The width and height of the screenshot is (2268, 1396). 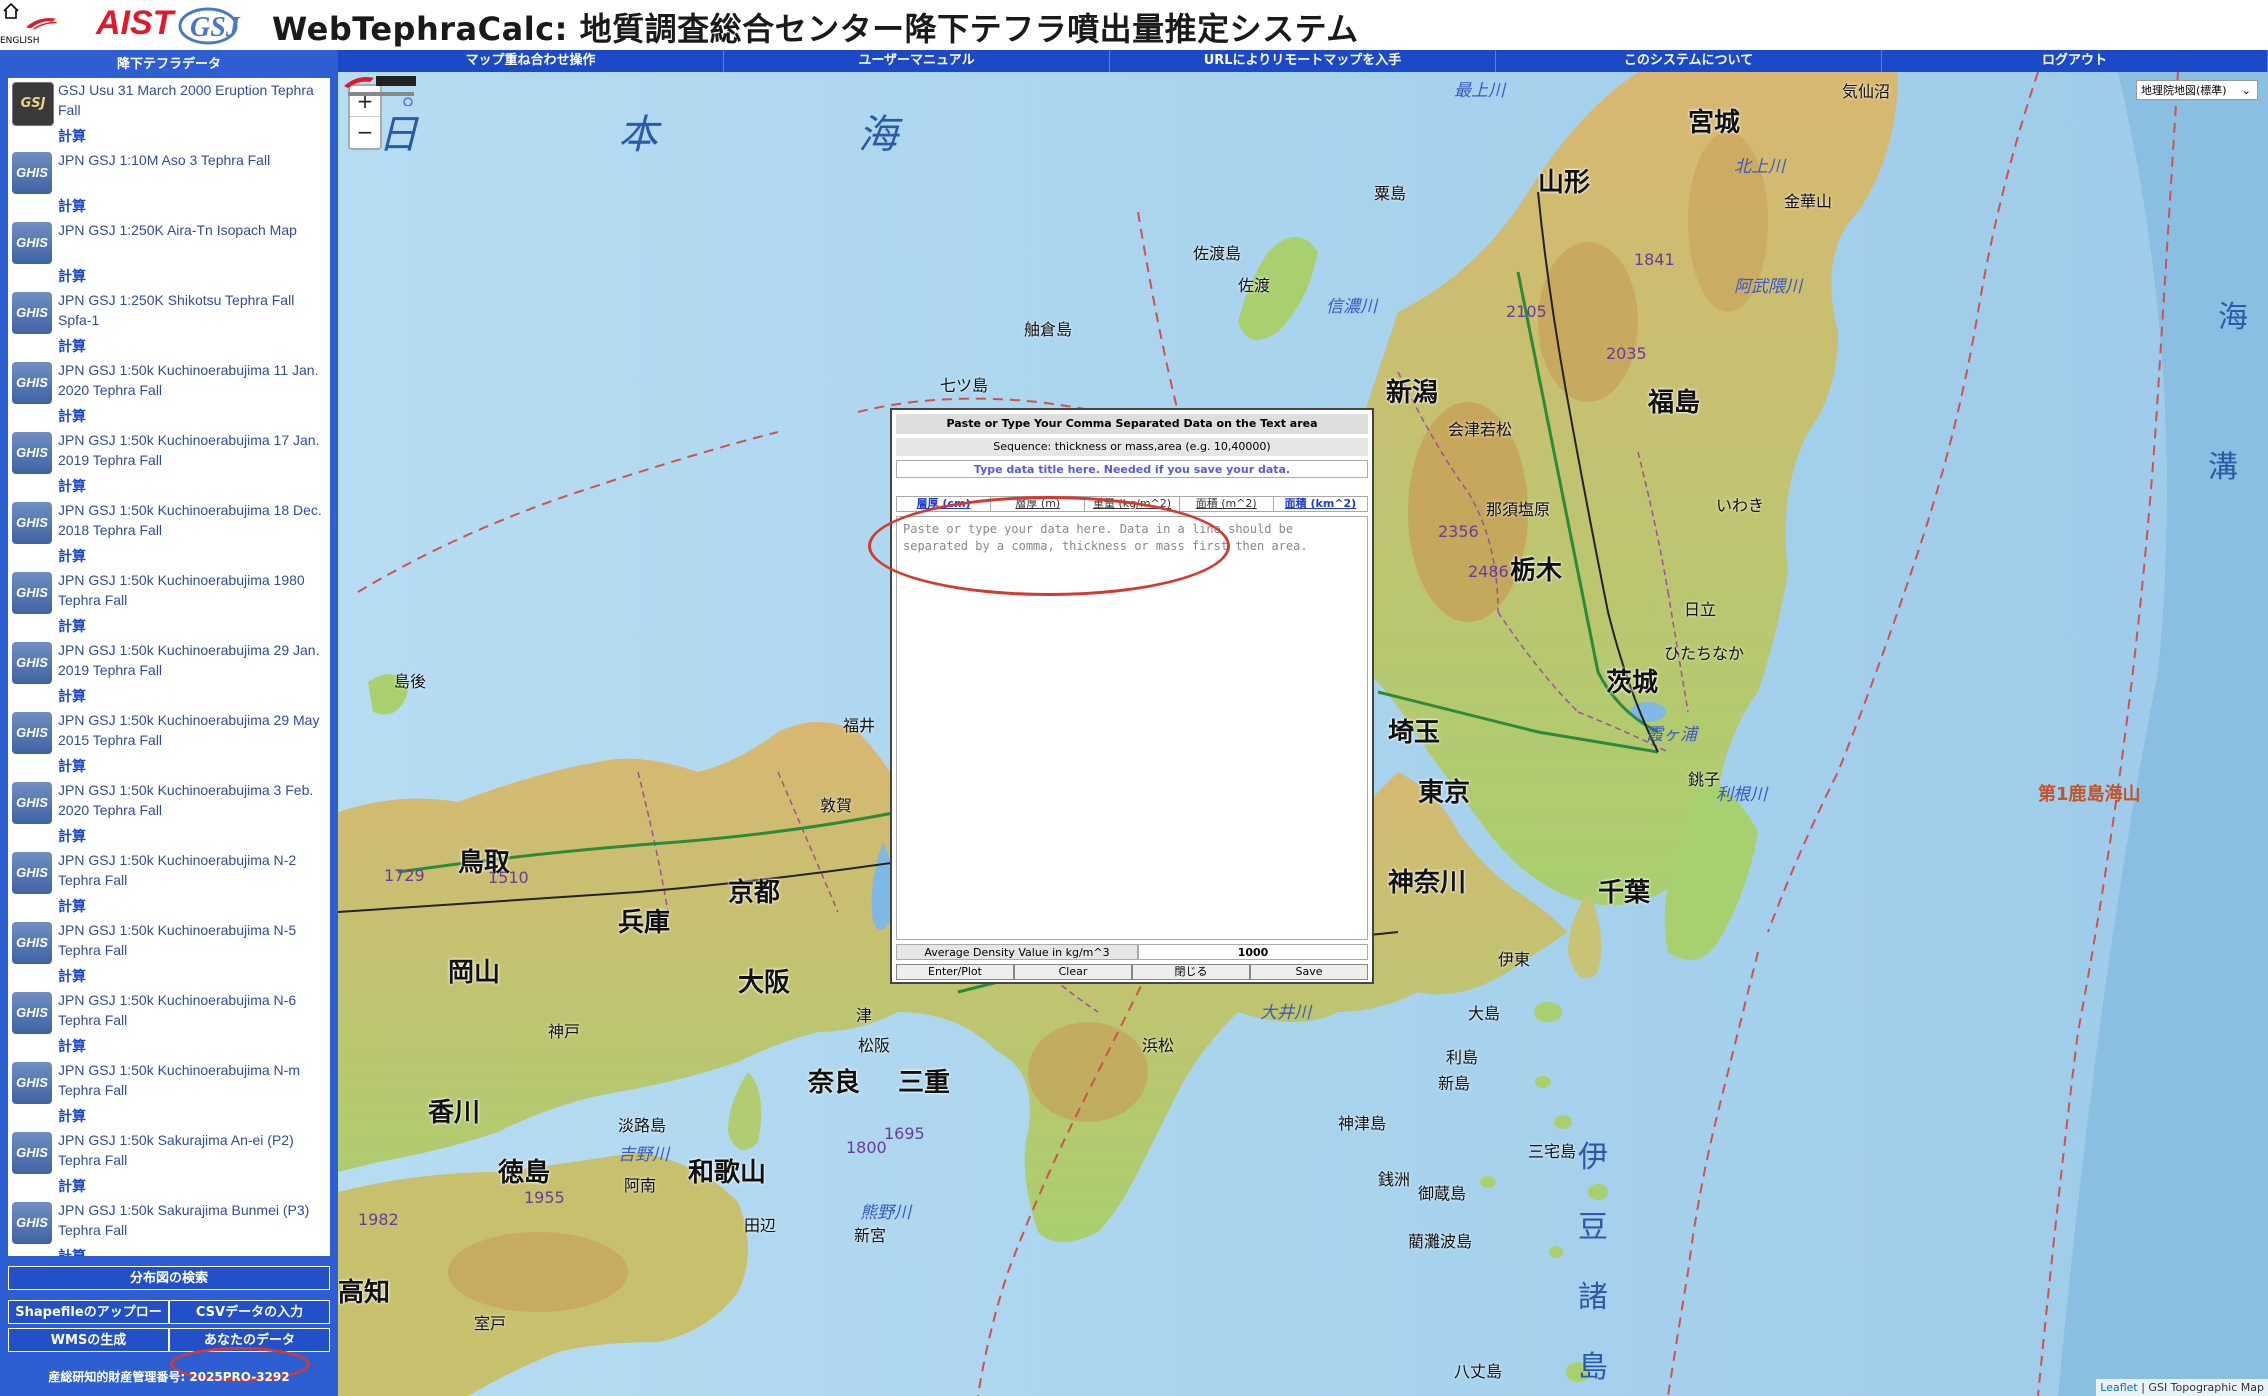 I want to click on nav-about: このシステムについて, so click(x=1689, y=61).